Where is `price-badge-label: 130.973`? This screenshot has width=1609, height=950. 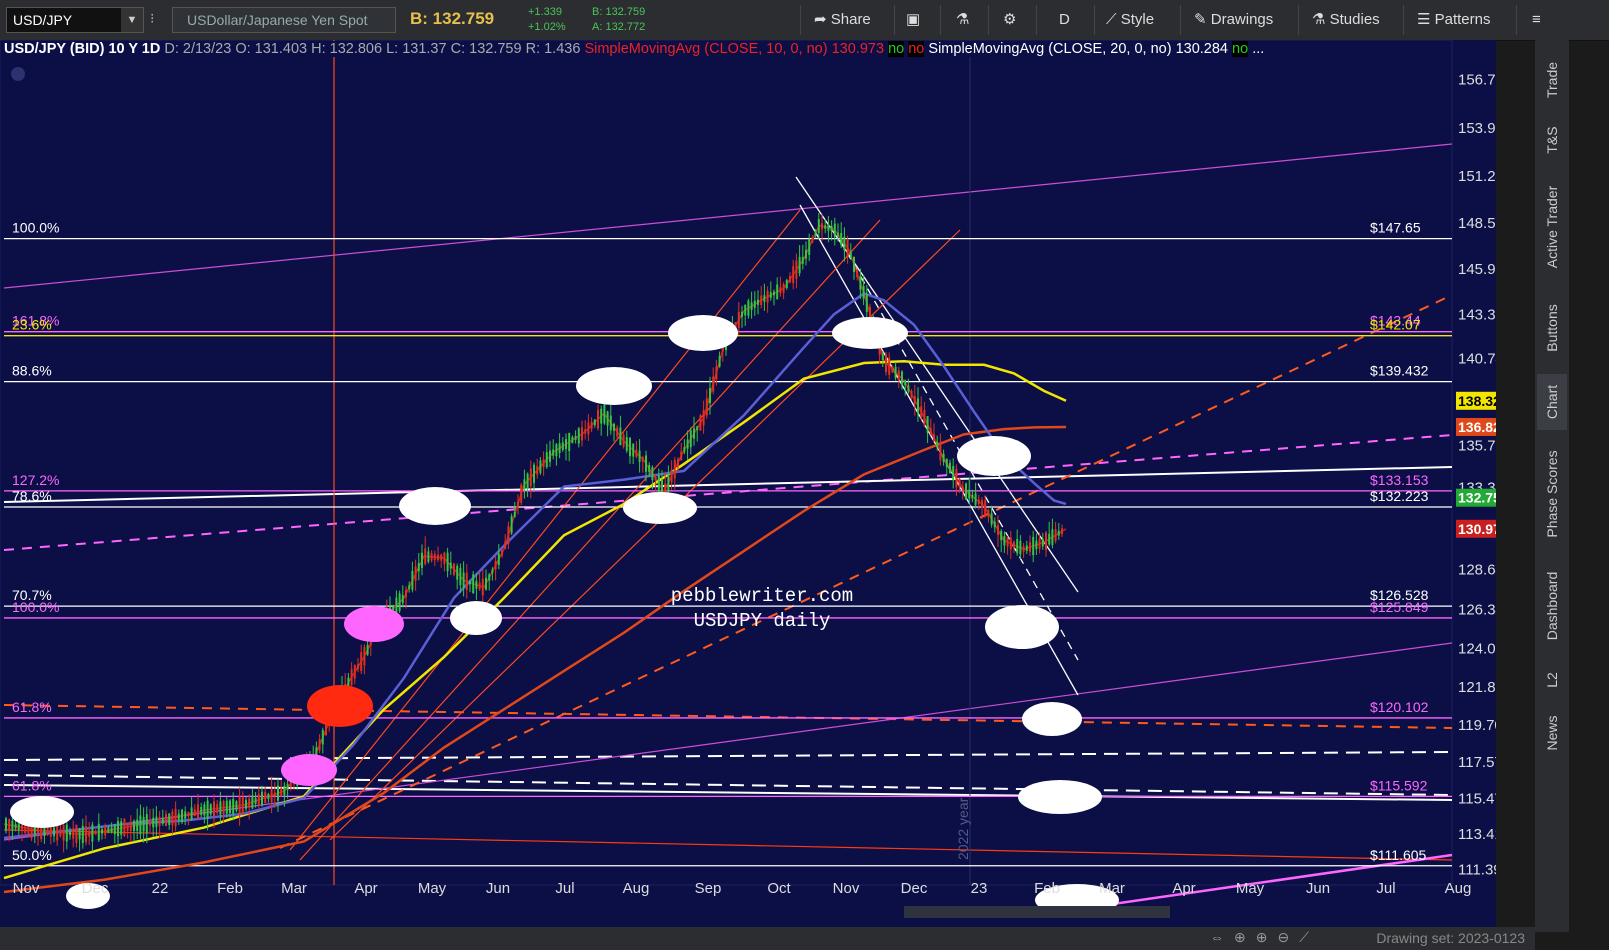
price-badge-label: 130.973 is located at coordinates (1477, 529).